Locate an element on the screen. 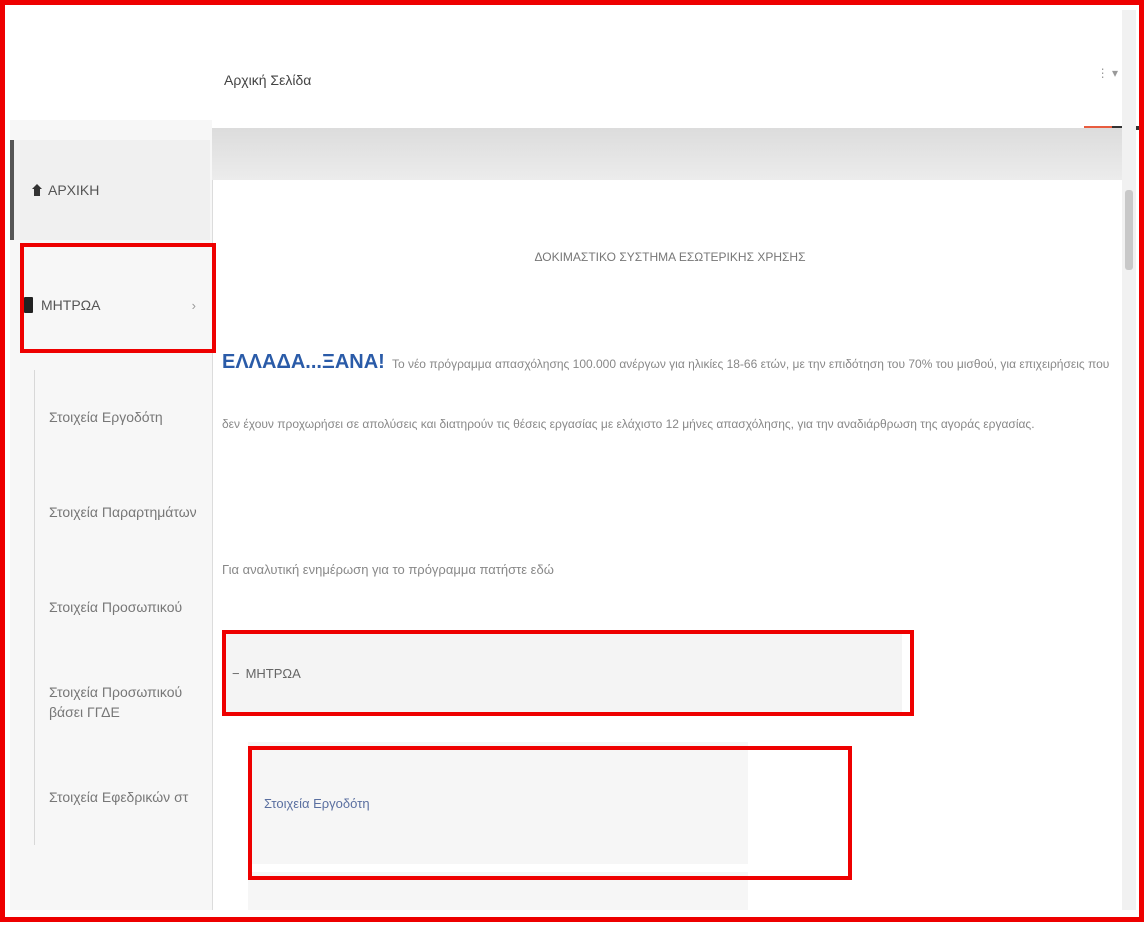 The image size is (1144, 936). header-band is located at coordinates (673, 154).